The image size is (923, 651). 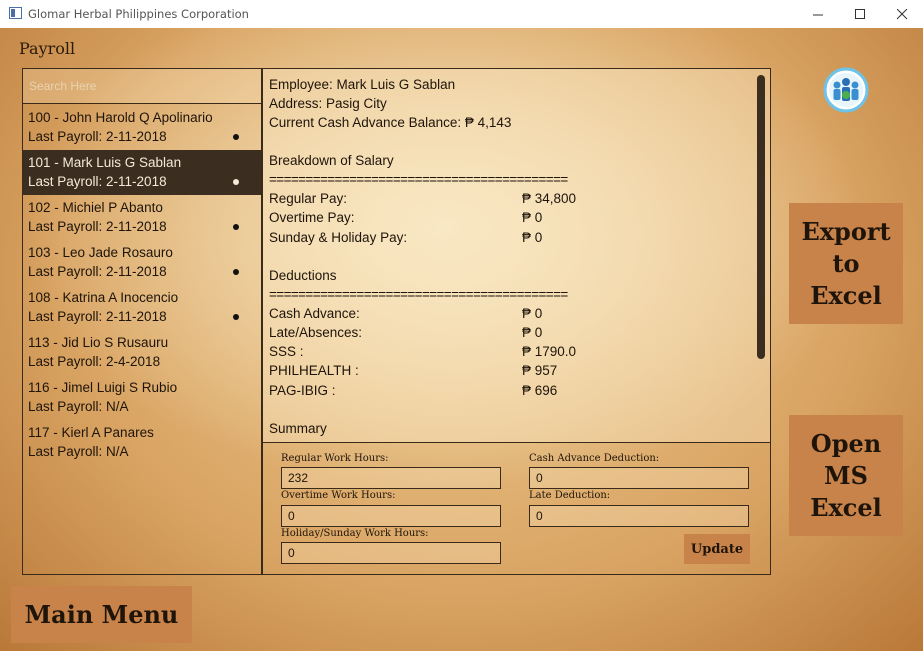 I want to click on export-label-line2: to, so click(x=846, y=263).